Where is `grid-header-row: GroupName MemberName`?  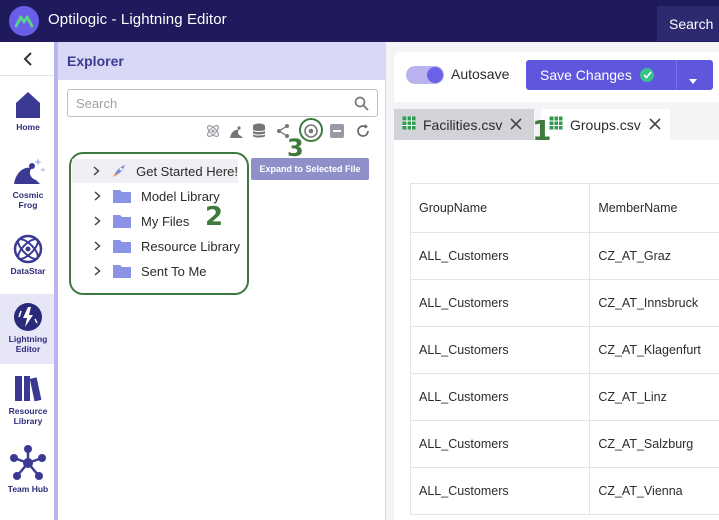
grid-header-row: GroupName MemberName is located at coordinates (564, 208).